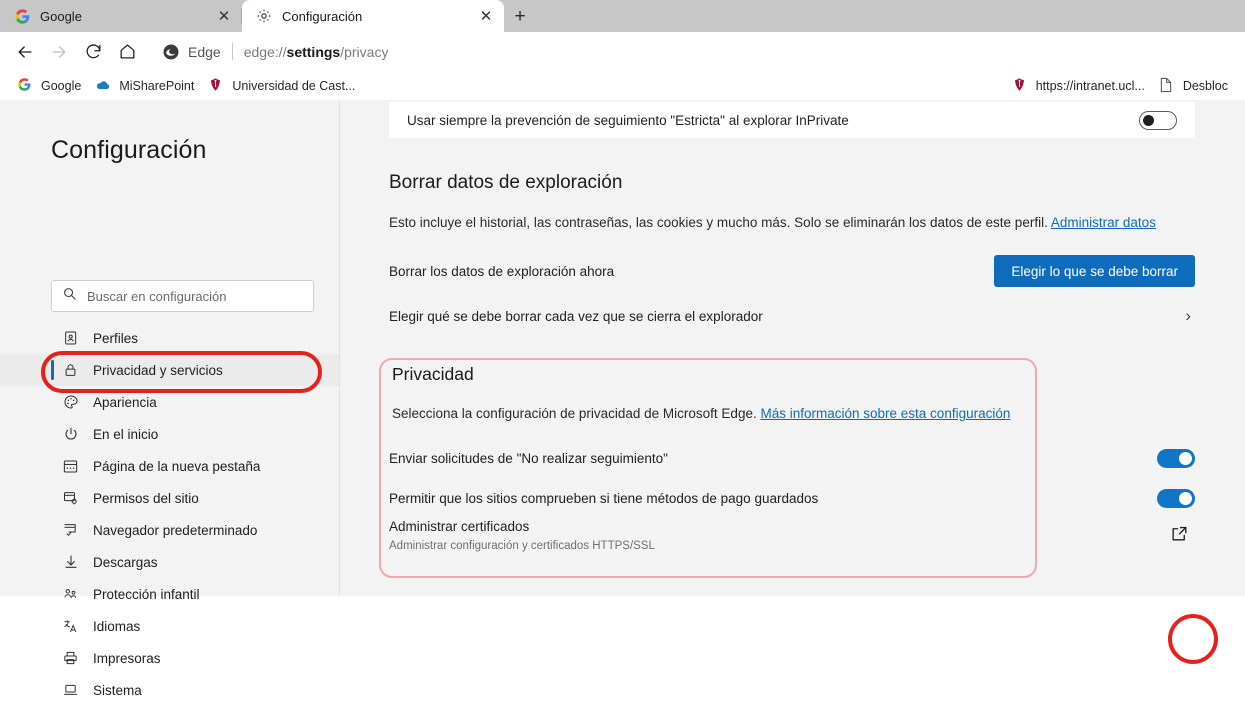  What do you see at coordinates (70, 498) in the screenshot?
I see `site-permissions-icon` at bounding box center [70, 498].